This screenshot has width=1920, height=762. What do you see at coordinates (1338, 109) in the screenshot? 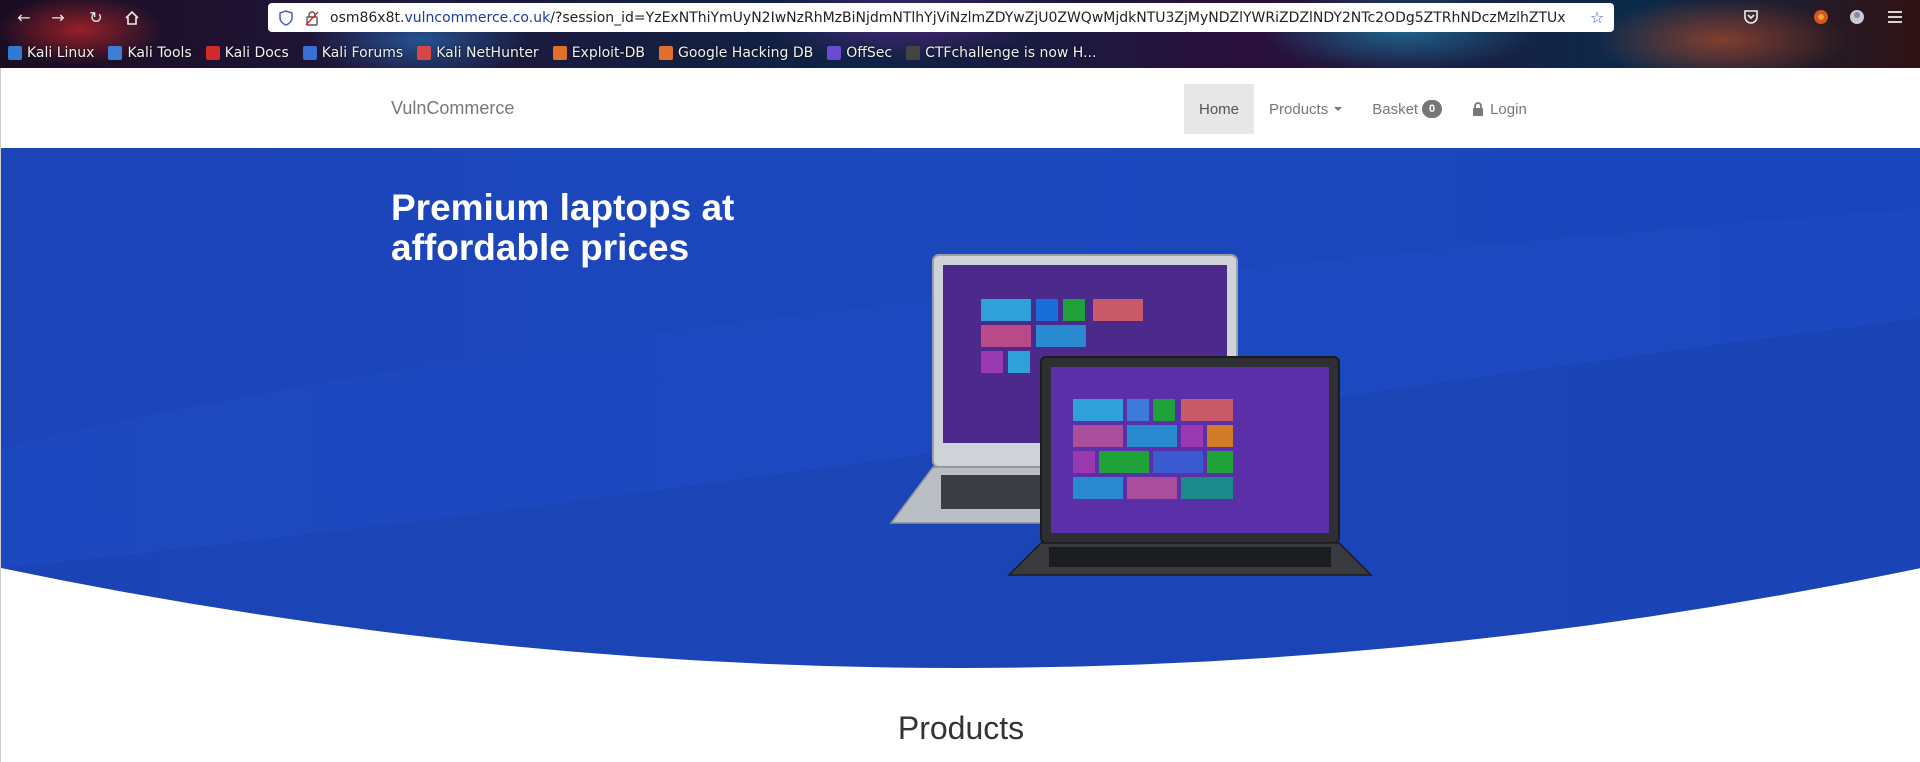
I see `caret-down-icon` at bounding box center [1338, 109].